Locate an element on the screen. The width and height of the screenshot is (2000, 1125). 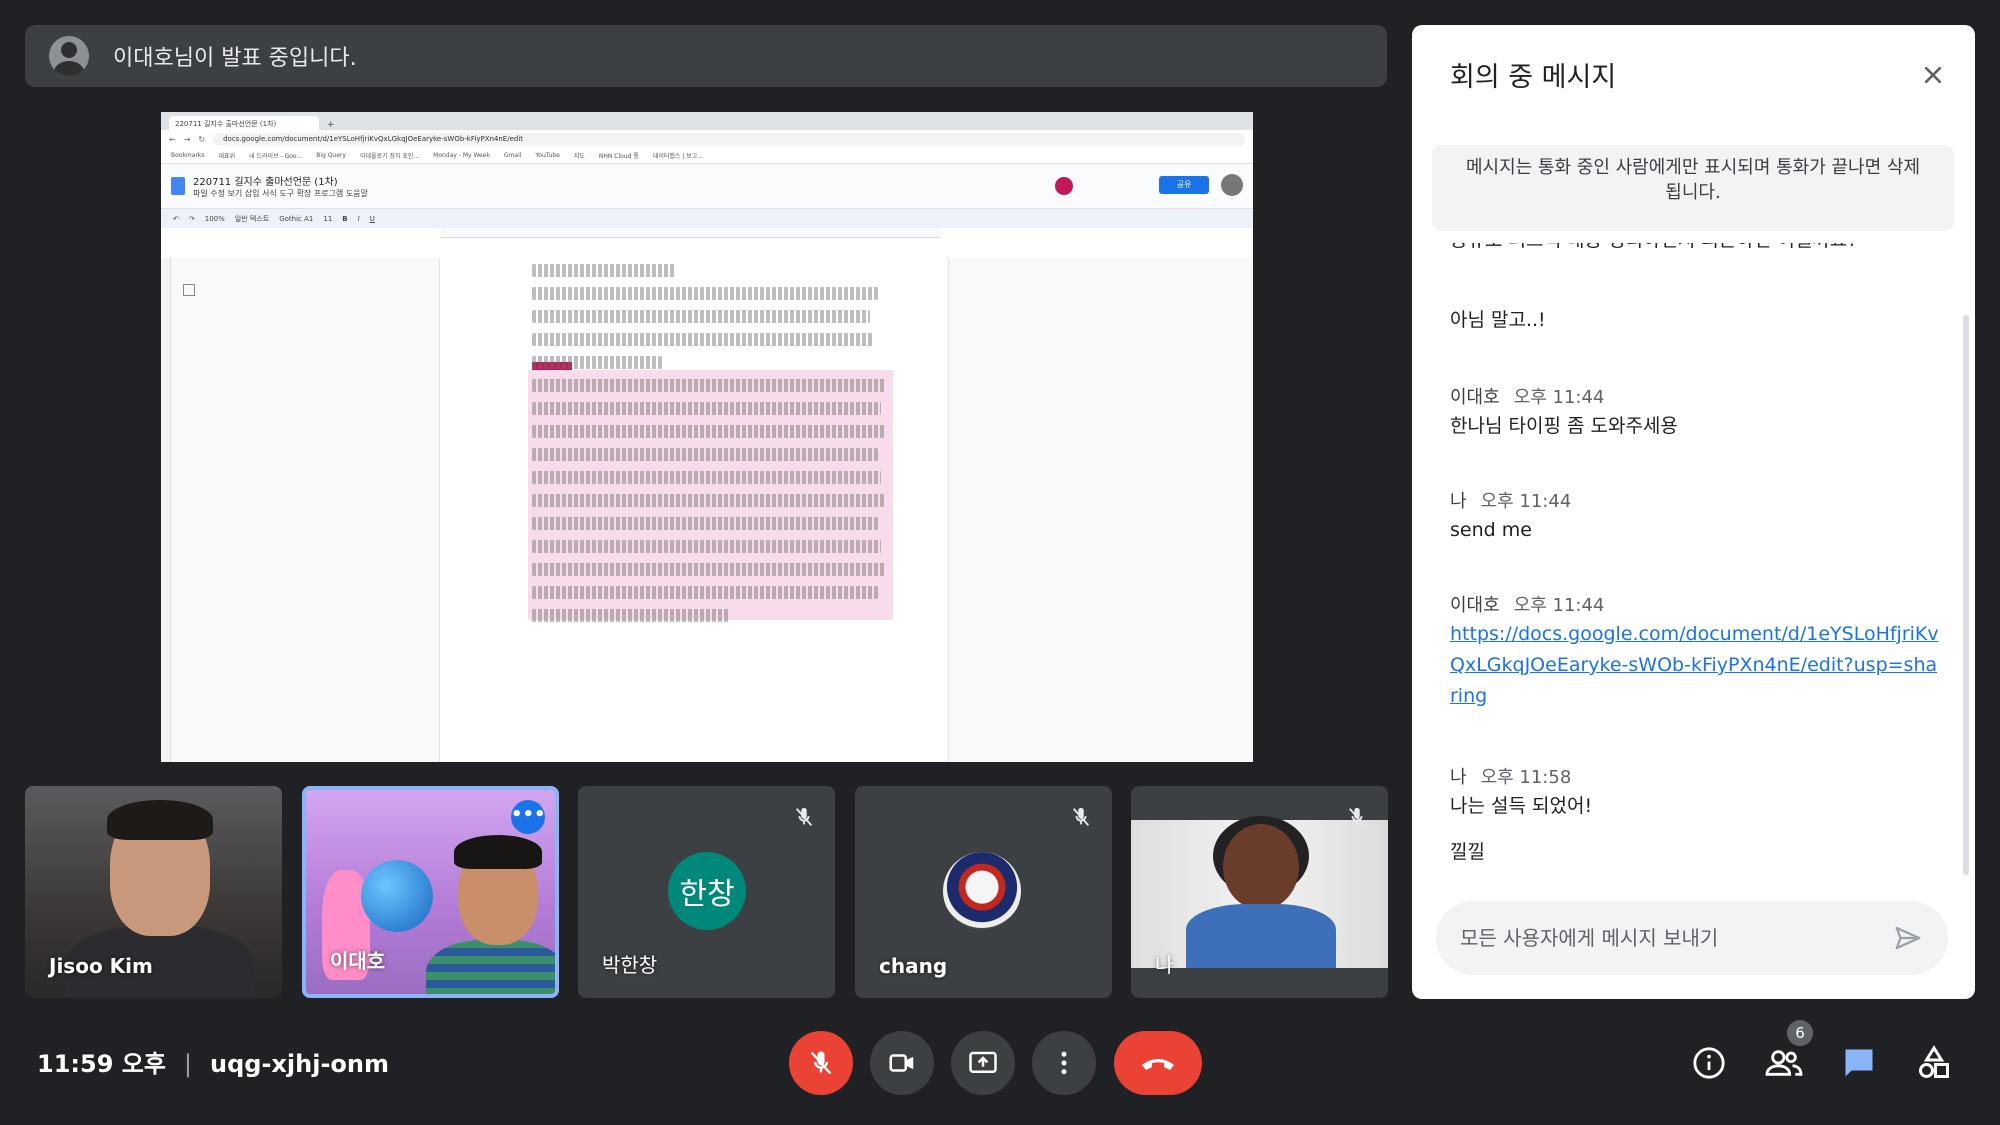
chat-message-time: 오후 11:58 is located at coordinates (1526, 777).